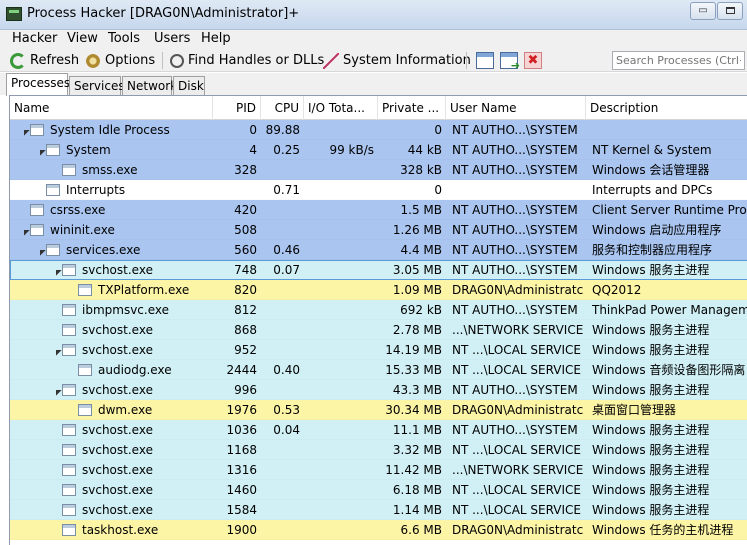 This screenshot has height=545, width=747. I want to click on menu-view: View, so click(82, 38).